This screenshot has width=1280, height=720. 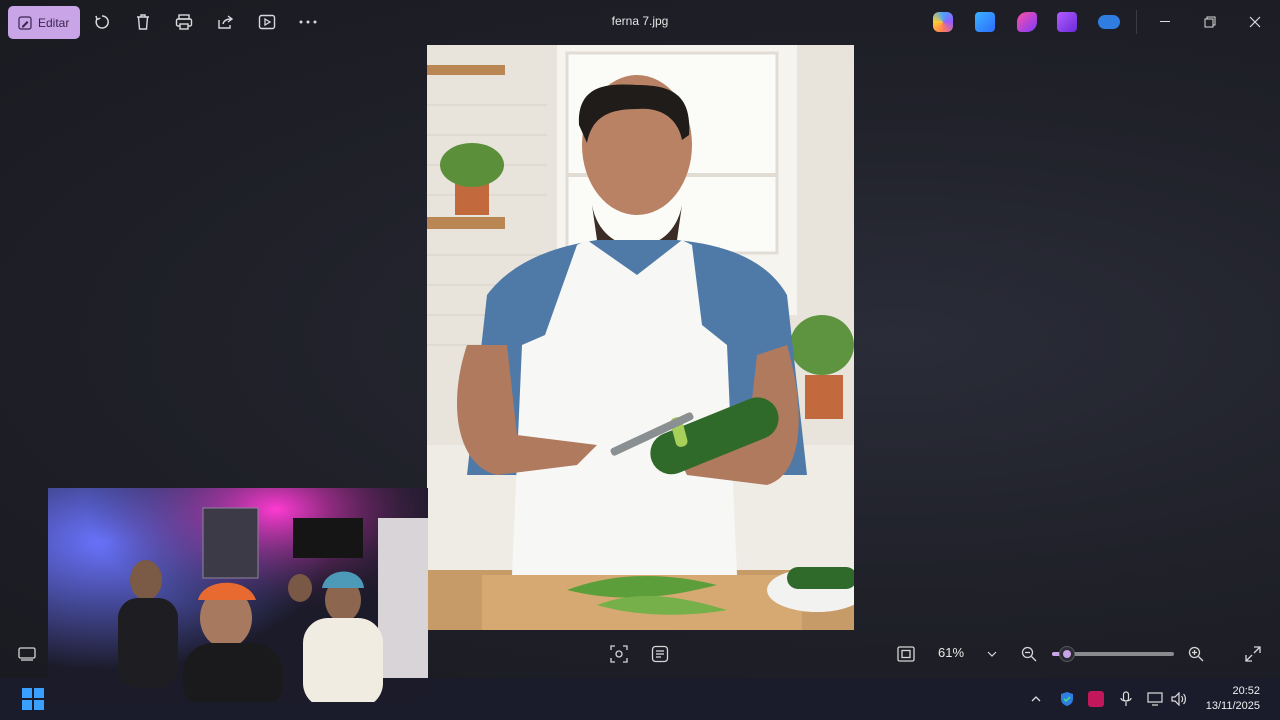 I want to click on security-shield-icon, so click(x=1067, y=699).